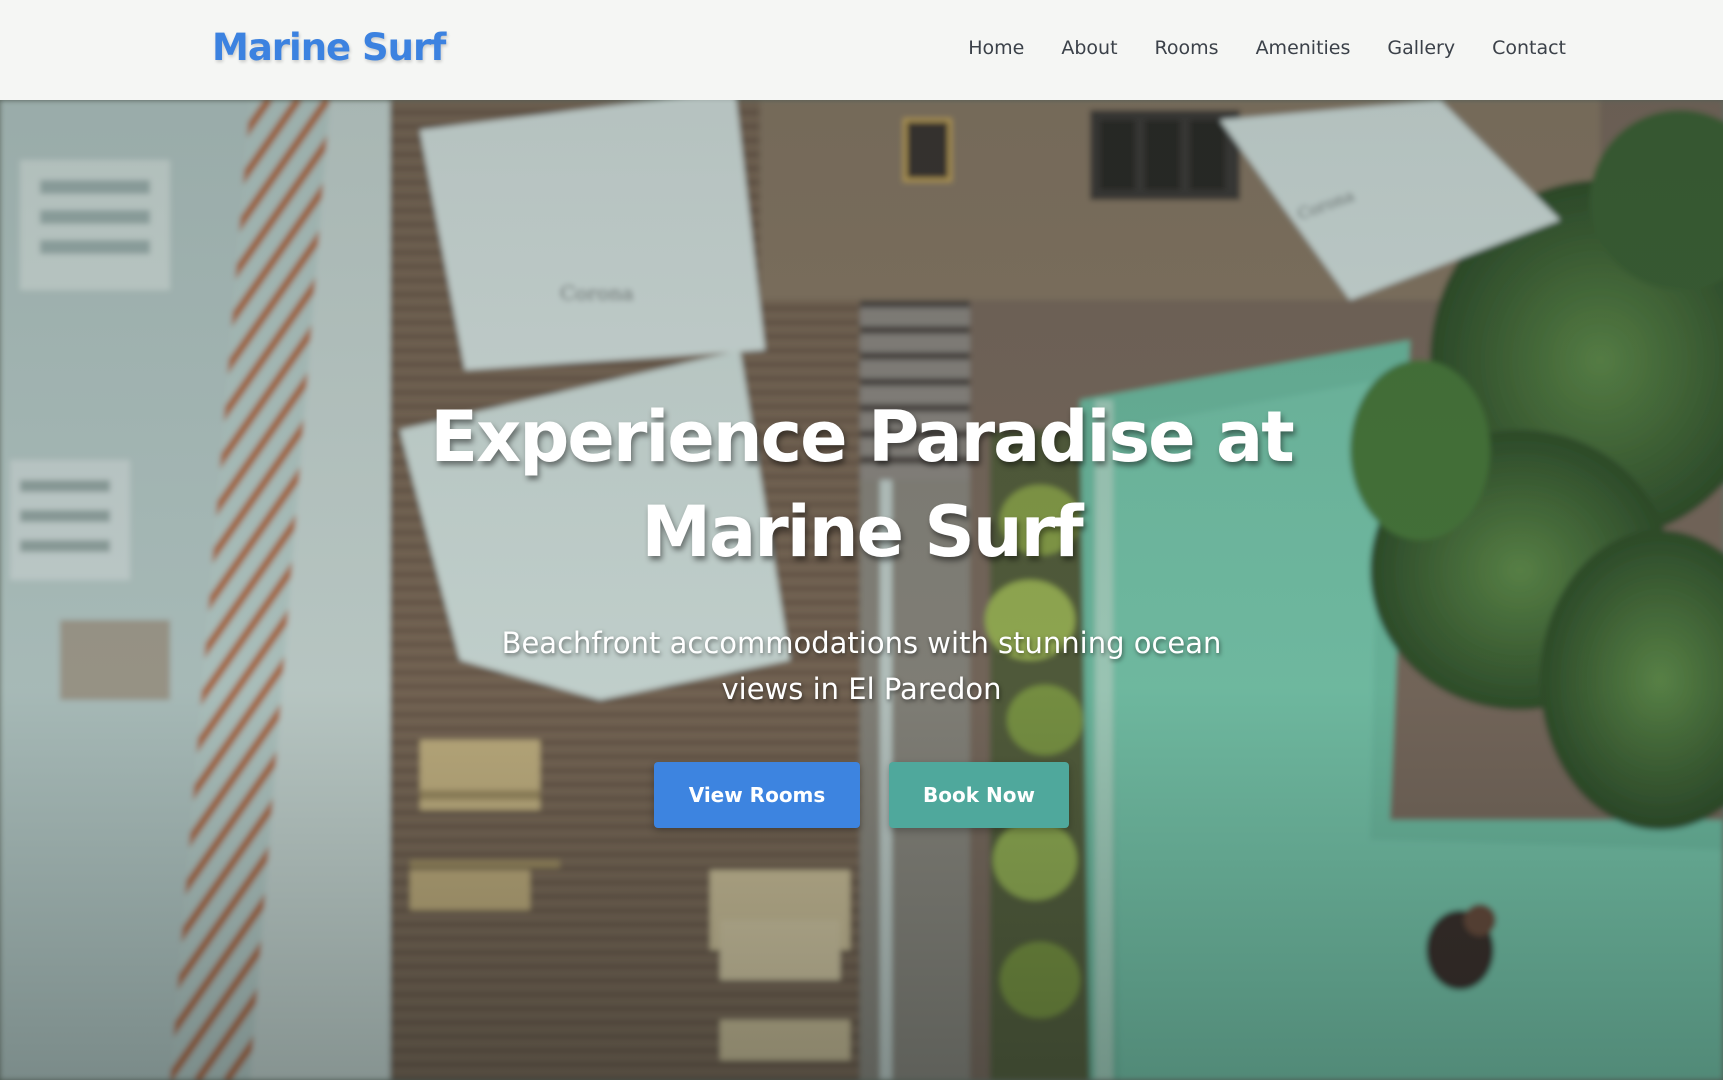 This screenshot has height=1080, width=1723. What do you see at coordinates (996, 48) in the screenshot?
I see `nav-link-home: Home` at bounding box center [996, 48].